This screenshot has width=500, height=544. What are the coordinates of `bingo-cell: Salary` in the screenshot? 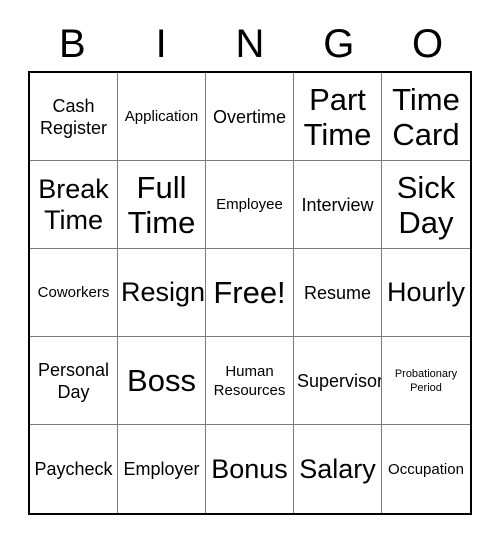 It's located at (338, 469).